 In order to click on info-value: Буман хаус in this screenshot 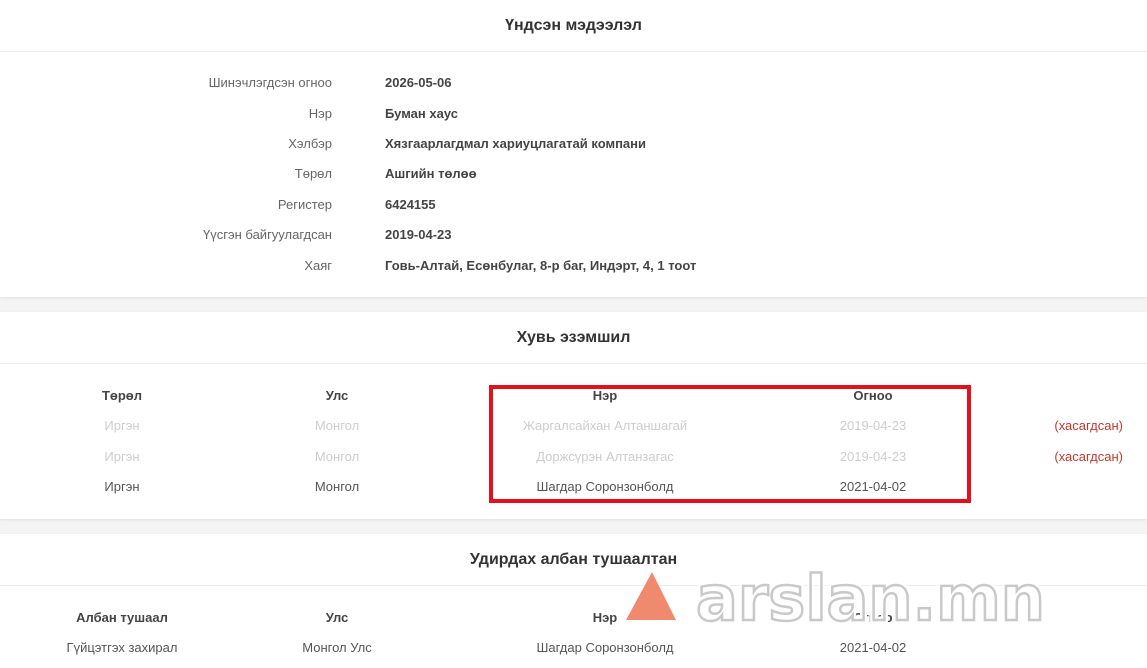, I will do `click(421, 113)`.